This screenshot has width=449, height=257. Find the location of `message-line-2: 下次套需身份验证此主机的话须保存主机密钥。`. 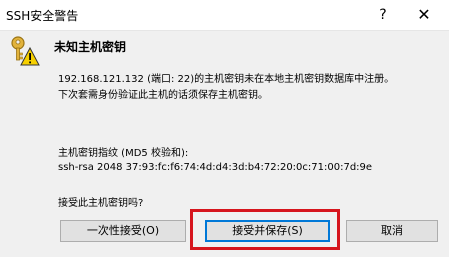

message-line-2: 下次套需身份验证此主机的话须保存主机密钥。 is located at coordinates (163, 95).